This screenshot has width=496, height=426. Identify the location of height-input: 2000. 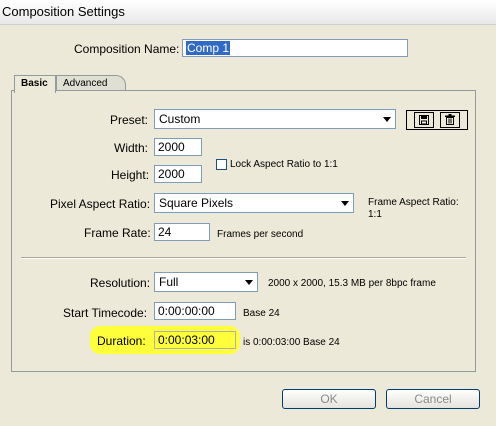
(178, 174).